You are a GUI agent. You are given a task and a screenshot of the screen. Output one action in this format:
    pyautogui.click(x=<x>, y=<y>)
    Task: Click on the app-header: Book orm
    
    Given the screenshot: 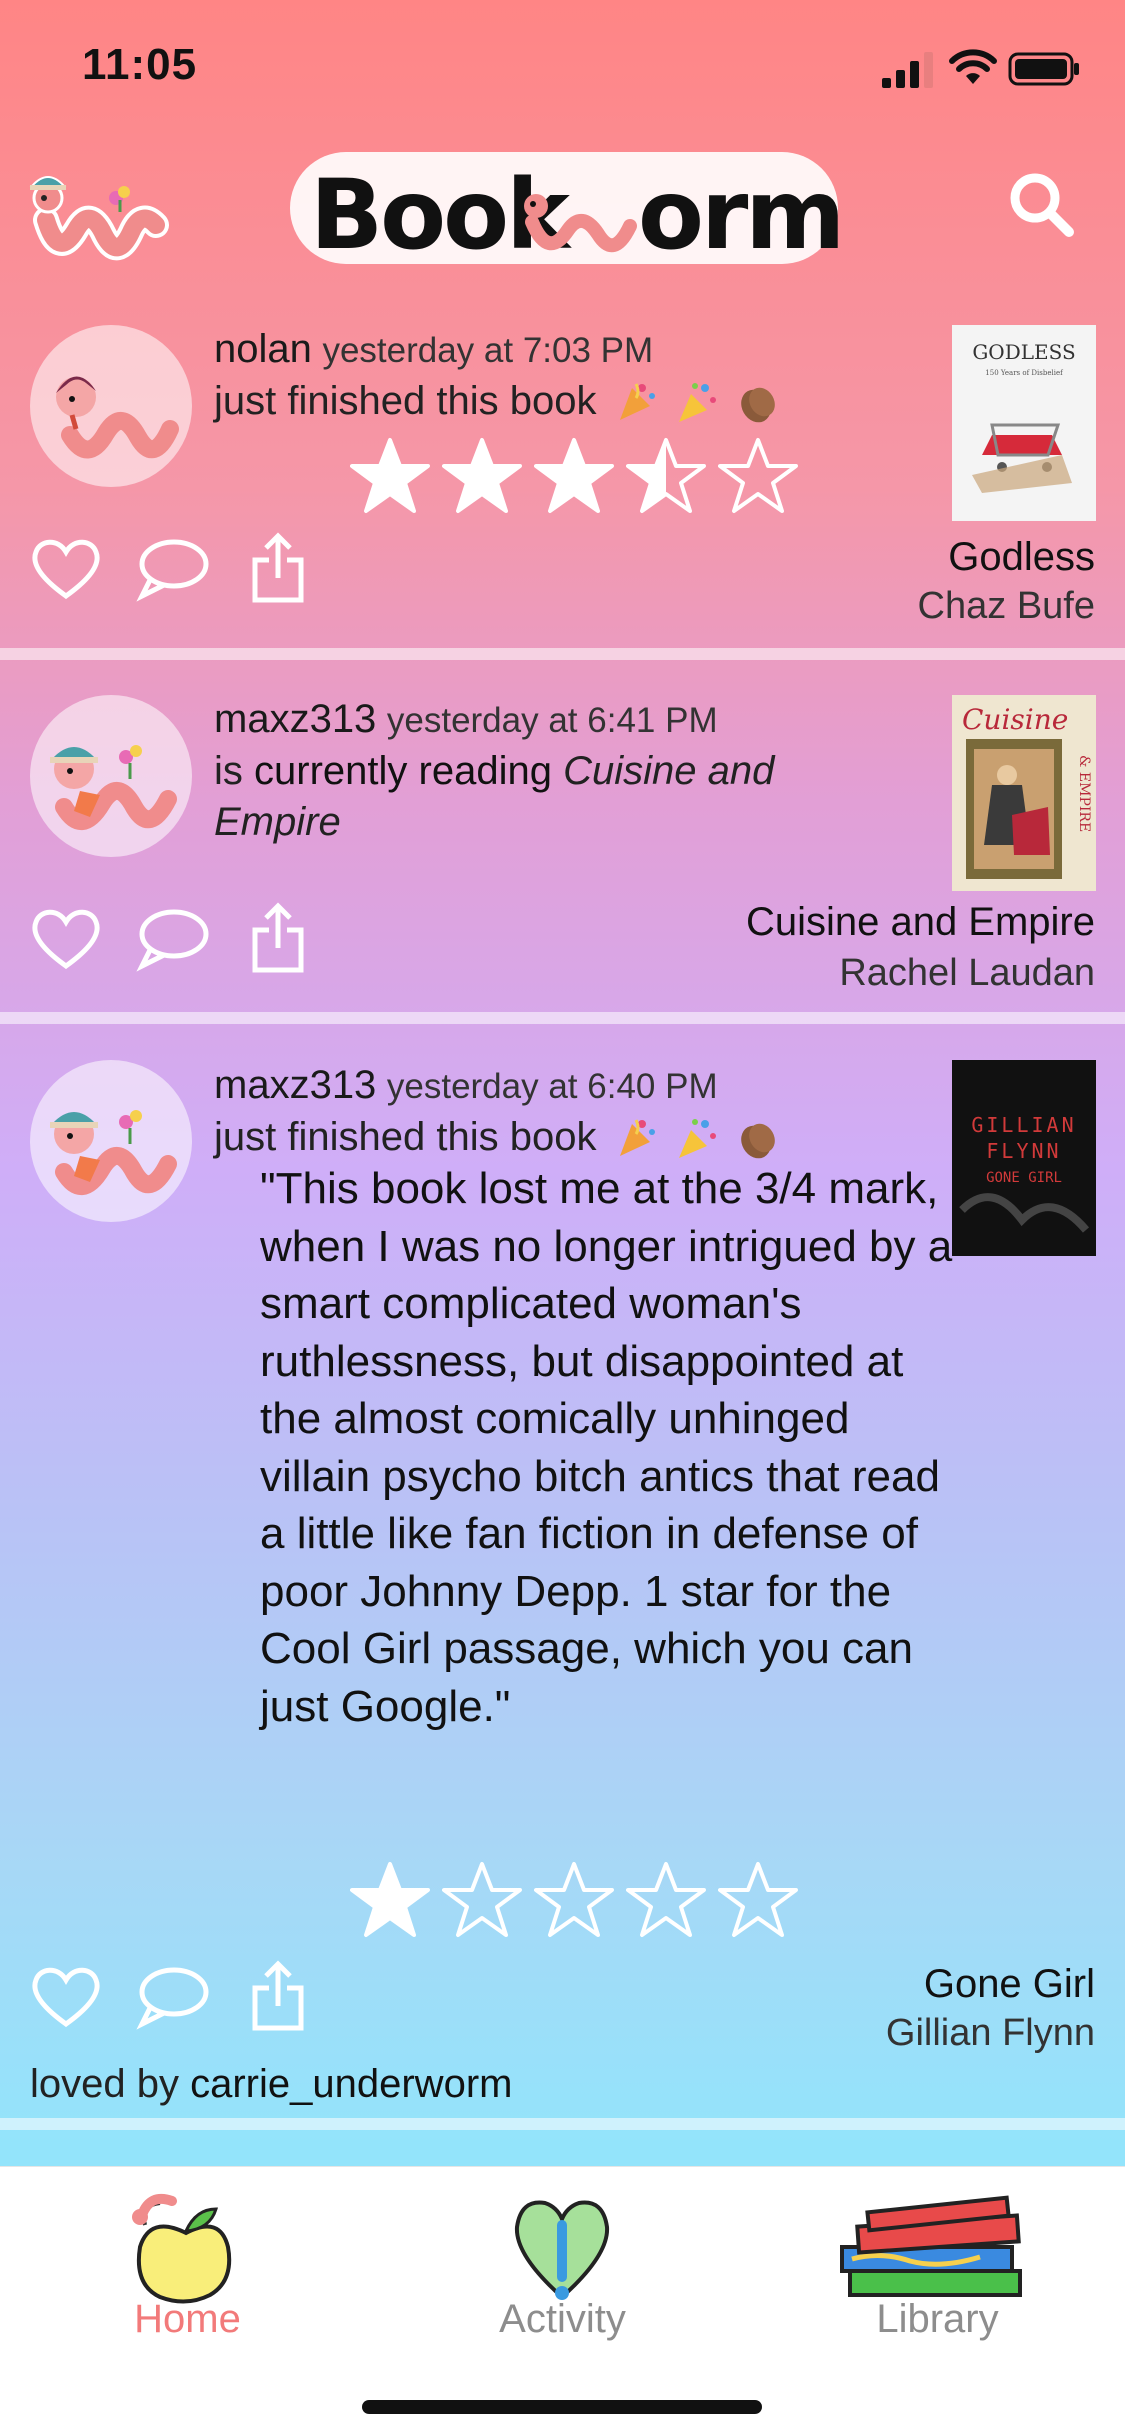 What is the action you would take?
    pyautogui.click(x=562, y=220)
    